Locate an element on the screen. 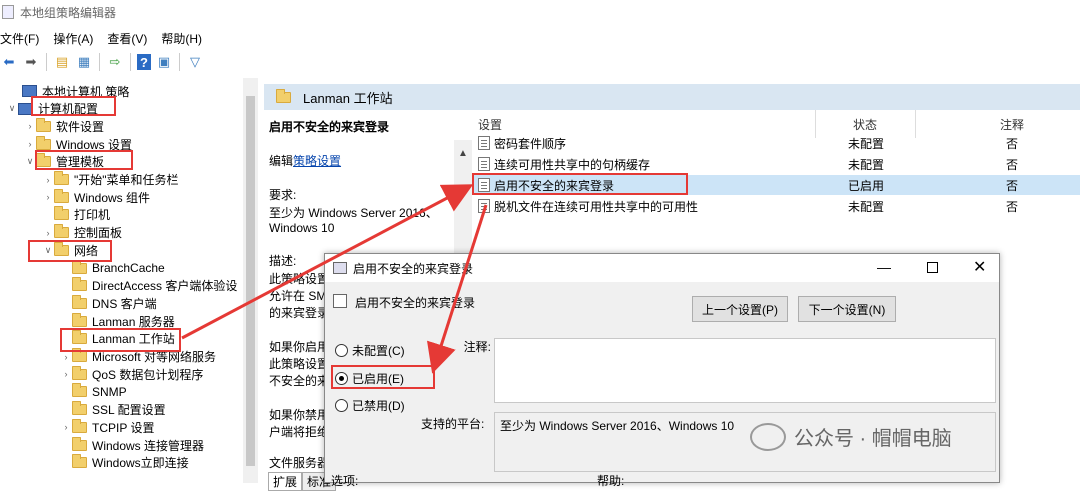  highlight-lanman-workstation is located at coordinates (120, 340).